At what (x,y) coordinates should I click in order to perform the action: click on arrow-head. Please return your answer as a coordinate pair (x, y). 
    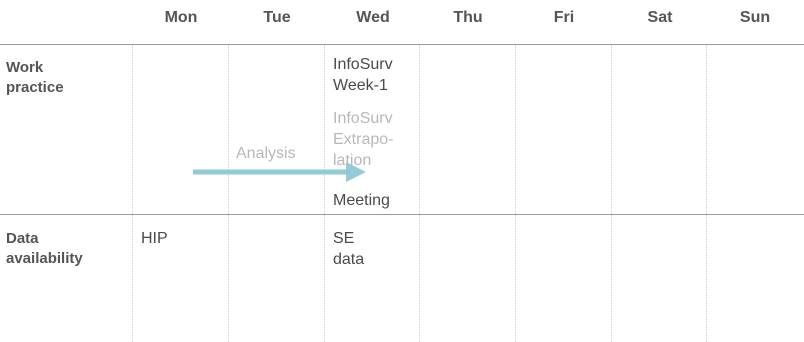
    Looking at the image, I should click on (356, 172).